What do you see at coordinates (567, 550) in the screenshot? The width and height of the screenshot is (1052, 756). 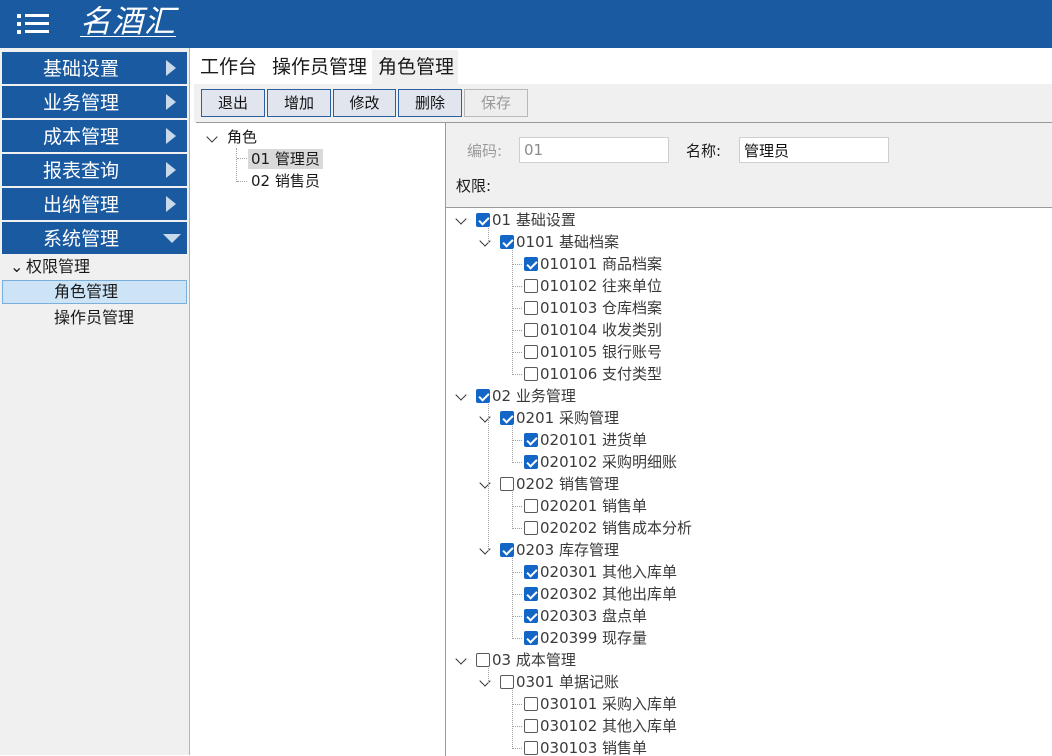 I see `permission-item-label: 0203 库存管理` at bounding box center [567, 550].